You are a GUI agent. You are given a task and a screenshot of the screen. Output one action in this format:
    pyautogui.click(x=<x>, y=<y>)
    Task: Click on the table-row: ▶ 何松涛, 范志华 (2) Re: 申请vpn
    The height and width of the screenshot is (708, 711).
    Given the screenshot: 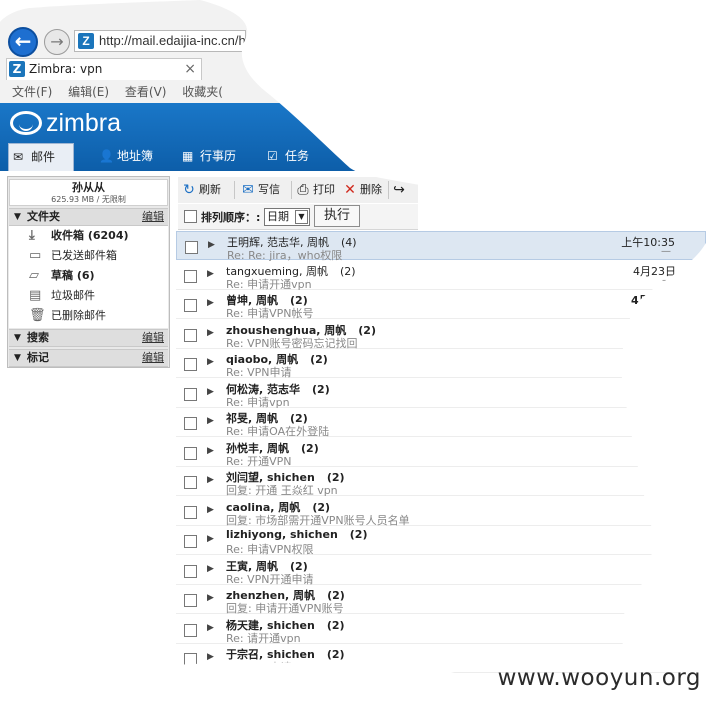 What is the action you would take?
    pyautogui.click(x=441, y=394)
    